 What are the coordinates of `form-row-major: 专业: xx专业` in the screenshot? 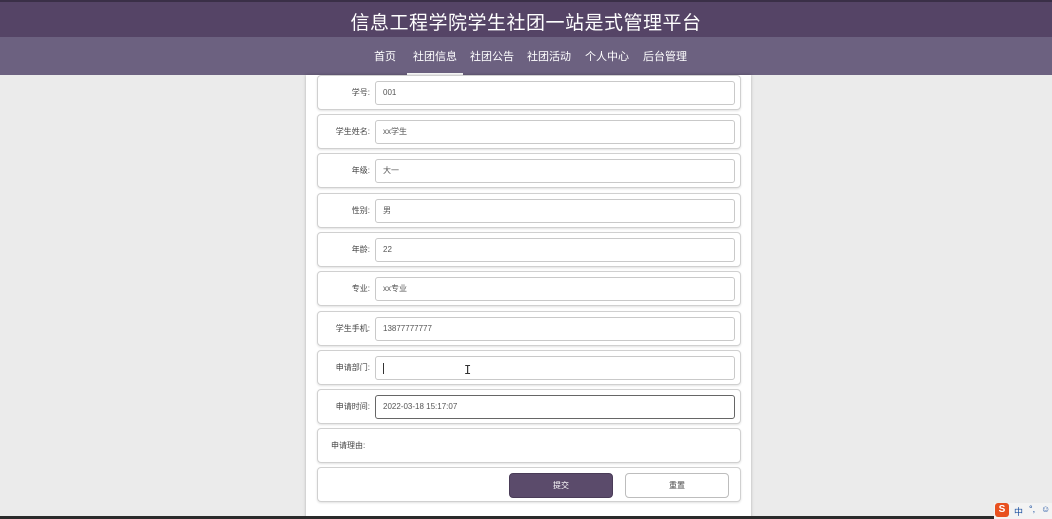 It's located at (529, 288).